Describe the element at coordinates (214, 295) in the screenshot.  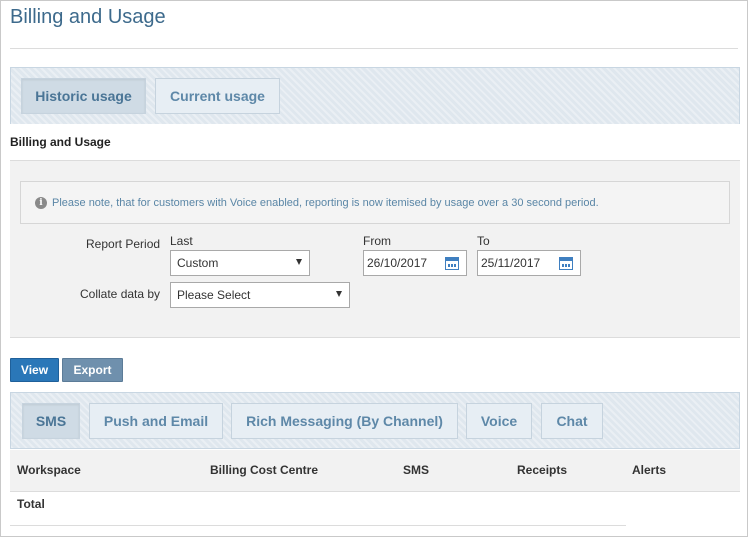
I see `collate-value: Please Select` at that location.